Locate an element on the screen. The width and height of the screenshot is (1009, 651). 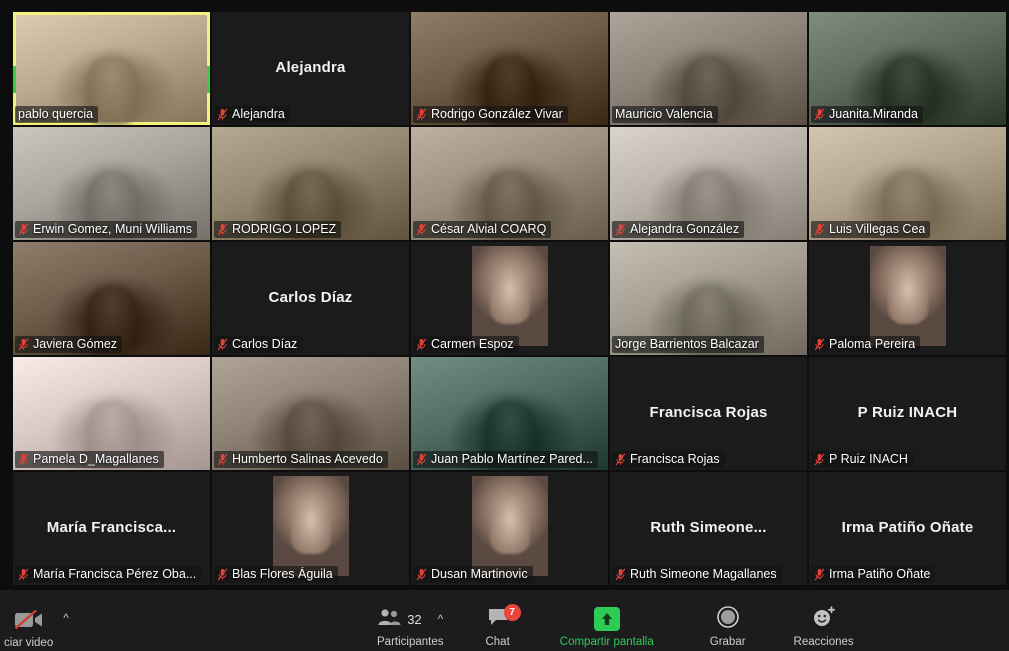
participant-tile: Pamela D_Magallanes is located at coordinates (111, 413).